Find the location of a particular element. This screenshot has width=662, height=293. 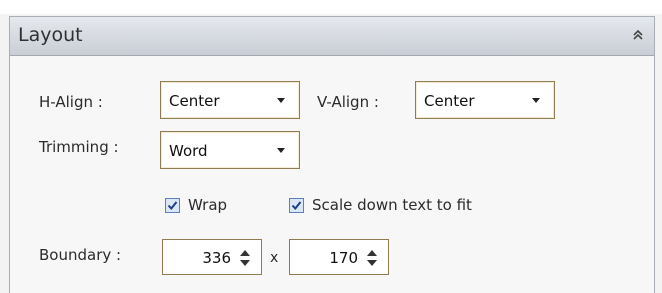

boundary-width-value: 336 is located at coordinates (216, 258).